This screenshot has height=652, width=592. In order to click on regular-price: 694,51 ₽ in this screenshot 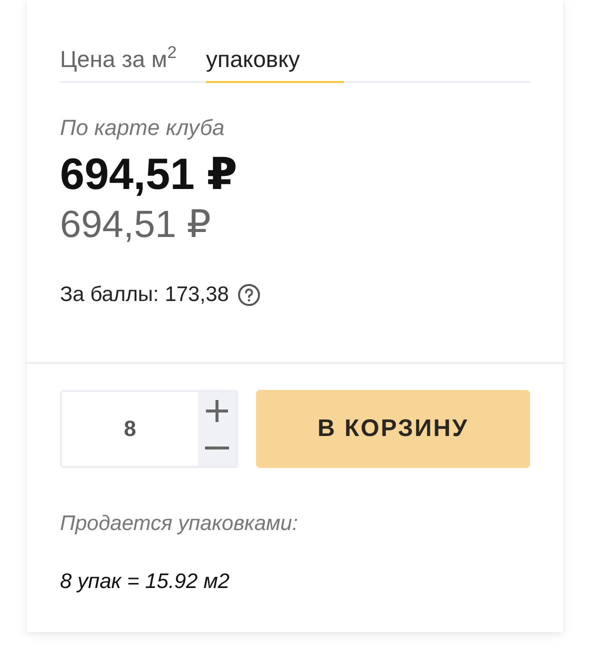, I will do `click(136, 225)`.